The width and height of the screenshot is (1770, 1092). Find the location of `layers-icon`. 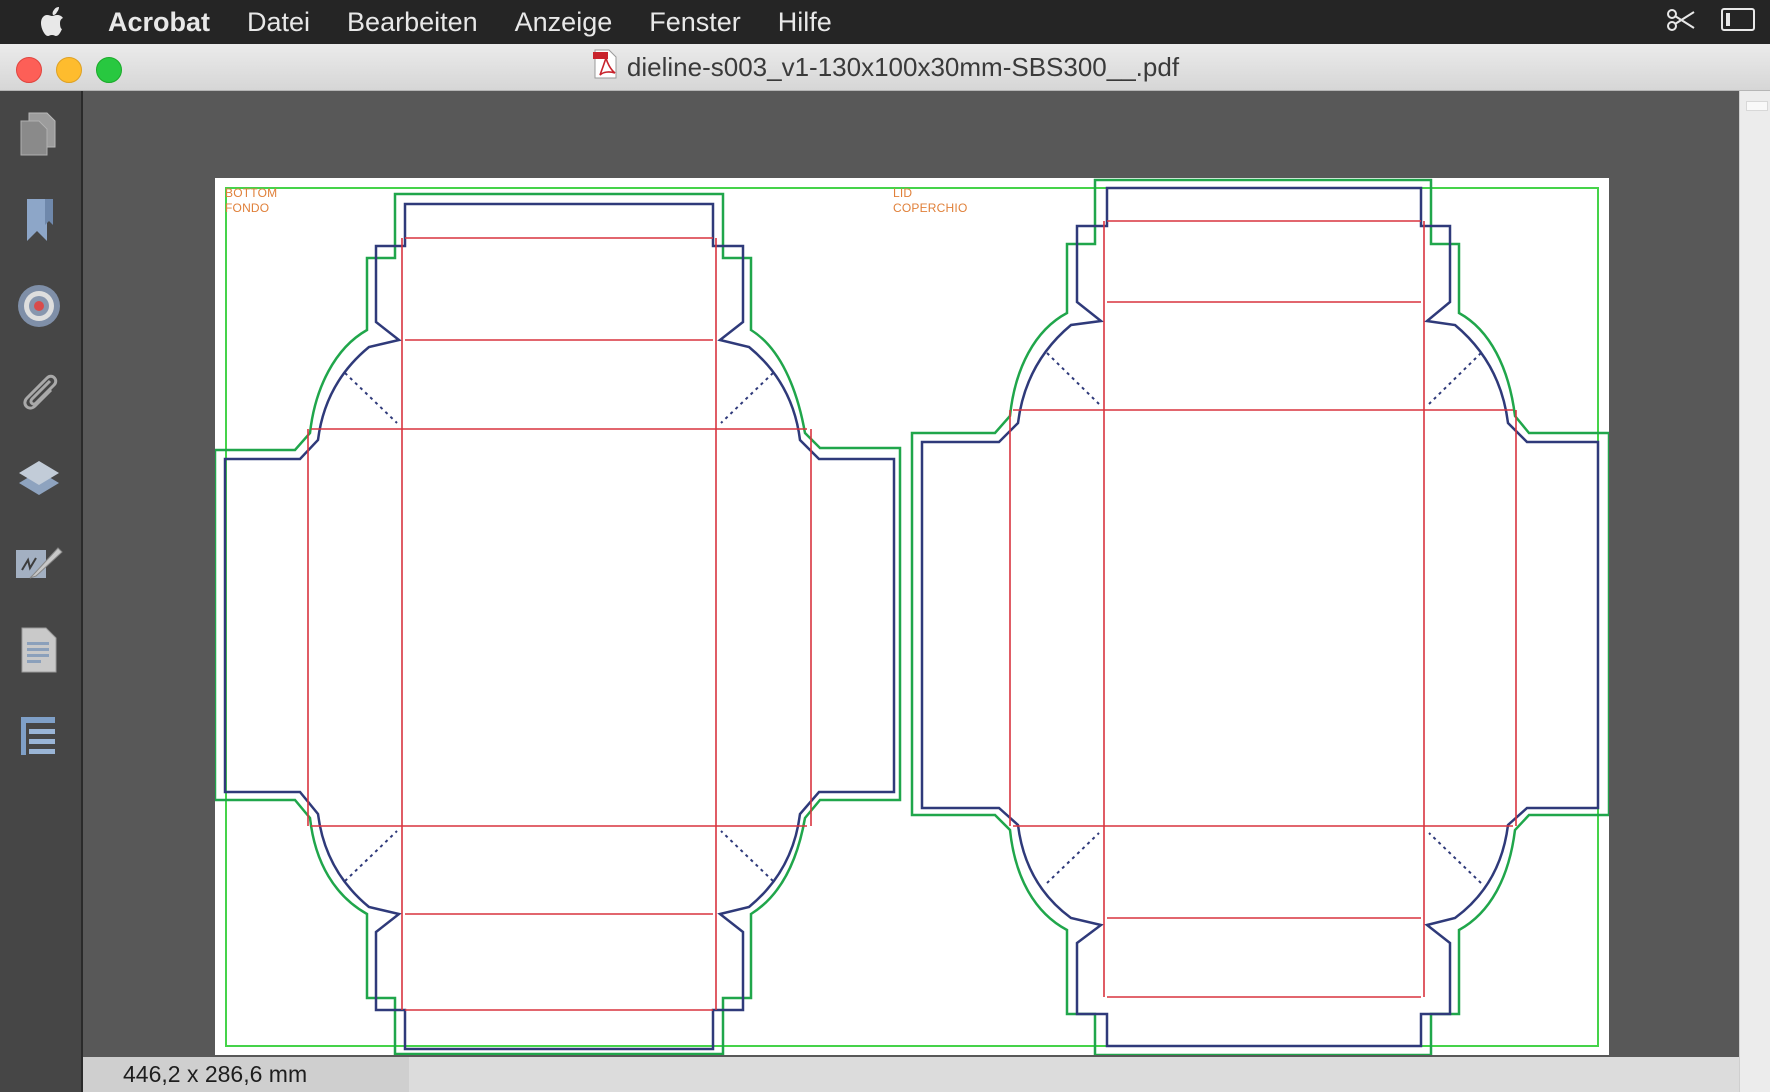

layers-icon is located at coordinates (39, 478).